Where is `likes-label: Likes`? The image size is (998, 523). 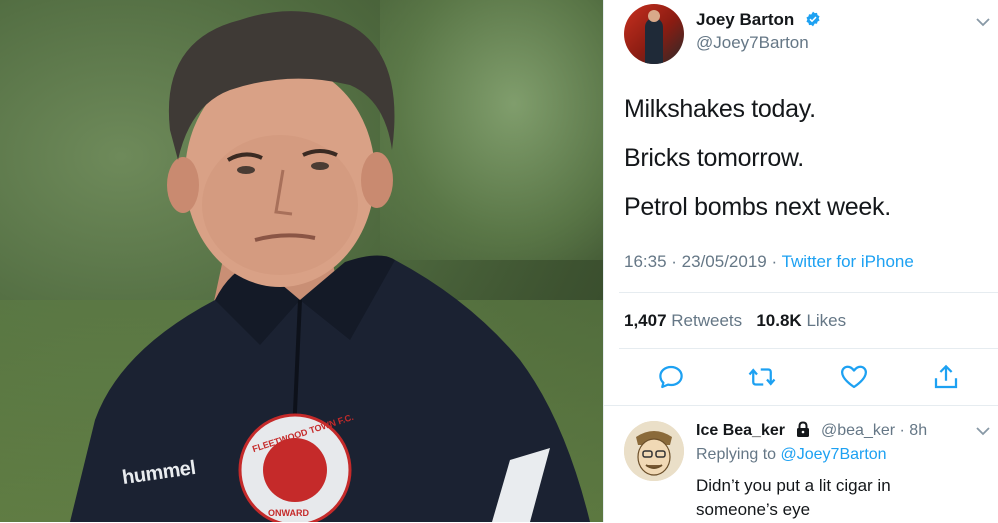 likes-label: Likes is located at coordinates (826, 320).